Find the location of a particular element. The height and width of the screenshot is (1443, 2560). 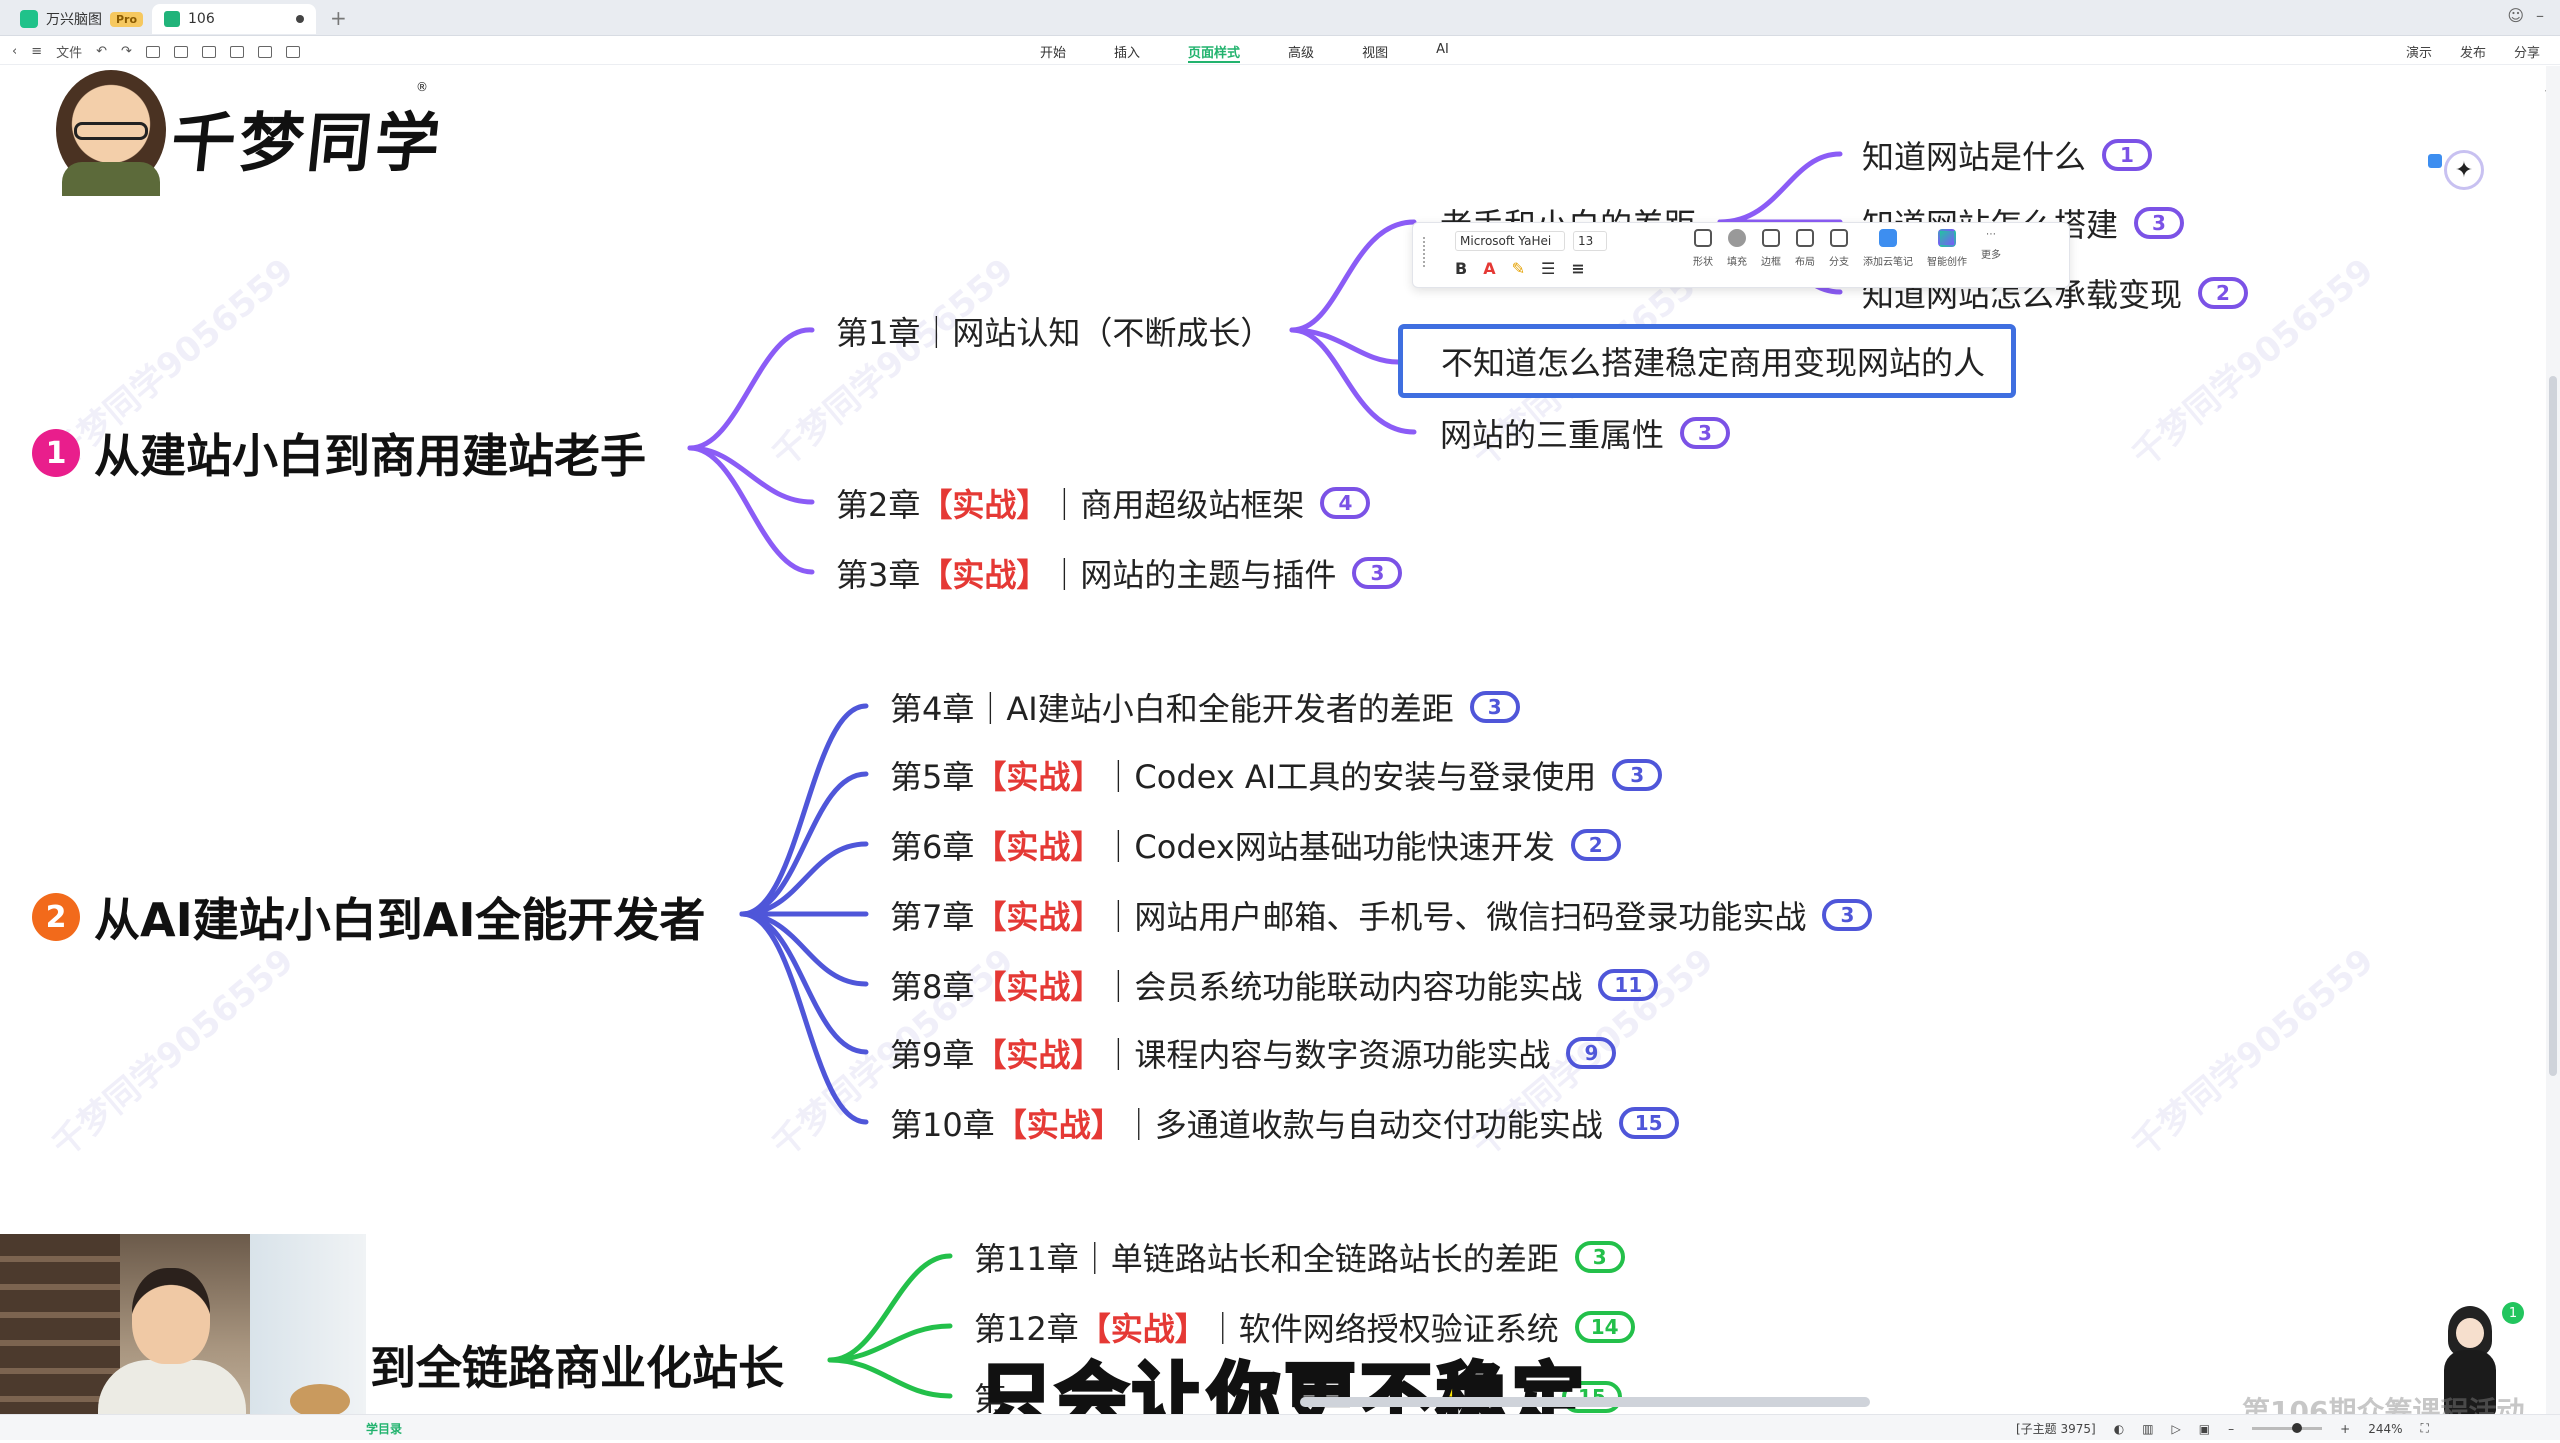

branch-tool: 分支 is located at coordinates (1839, 248).